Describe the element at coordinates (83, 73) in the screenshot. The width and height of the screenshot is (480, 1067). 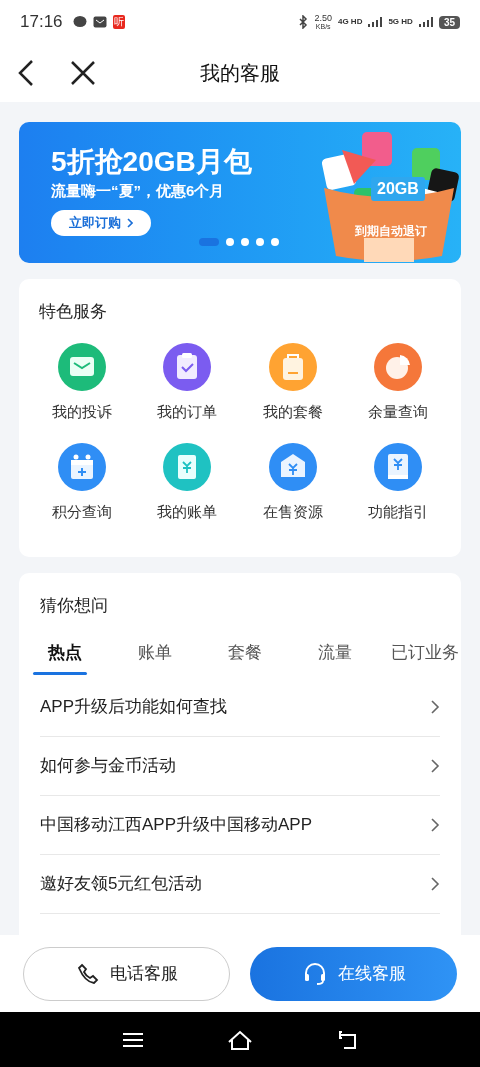
I see `close-icon` at that location.